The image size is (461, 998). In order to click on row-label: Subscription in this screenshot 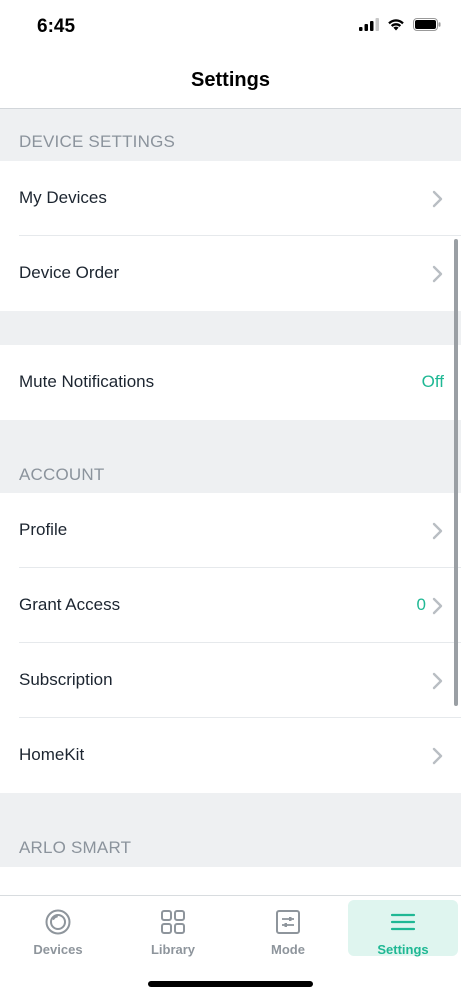, I will do `click(66, 679)`.